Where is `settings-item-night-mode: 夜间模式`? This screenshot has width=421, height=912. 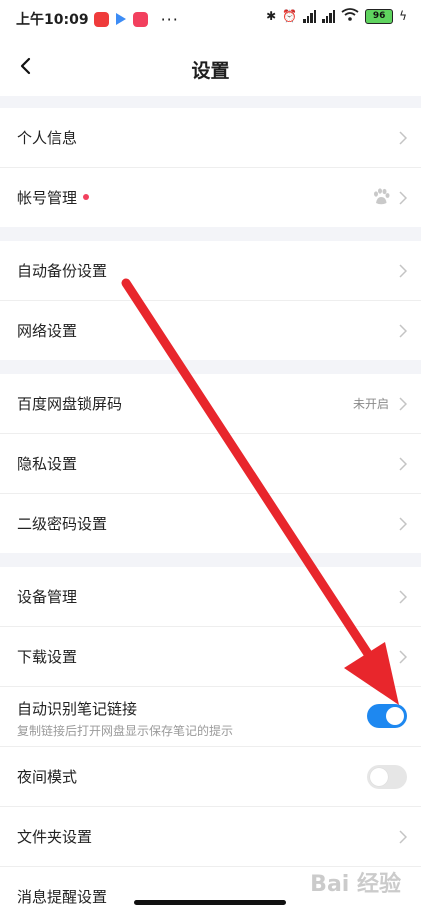
settings-item-night-mode: 夜间模式 is located at coordinates (210, 777).